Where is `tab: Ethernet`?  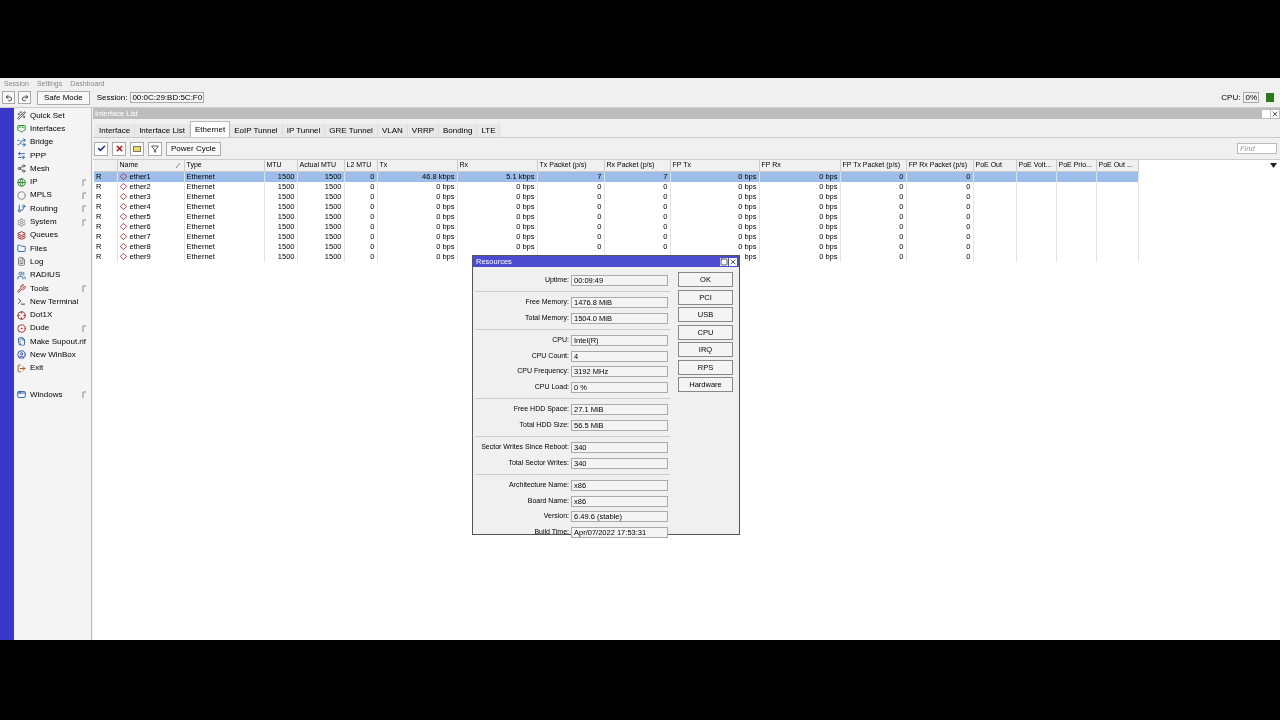
tab: Ethernet is located at coordinates (210, 129).